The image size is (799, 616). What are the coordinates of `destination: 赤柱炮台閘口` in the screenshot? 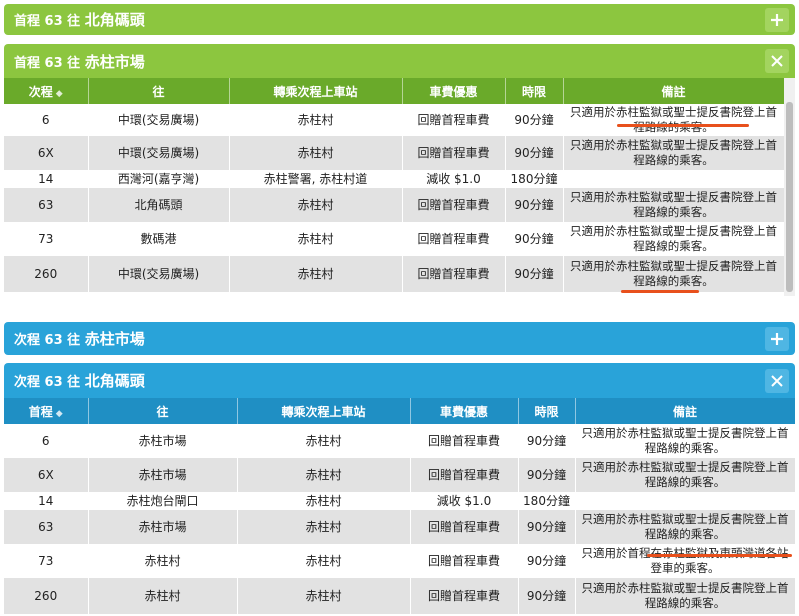 It's located at (163, 501).